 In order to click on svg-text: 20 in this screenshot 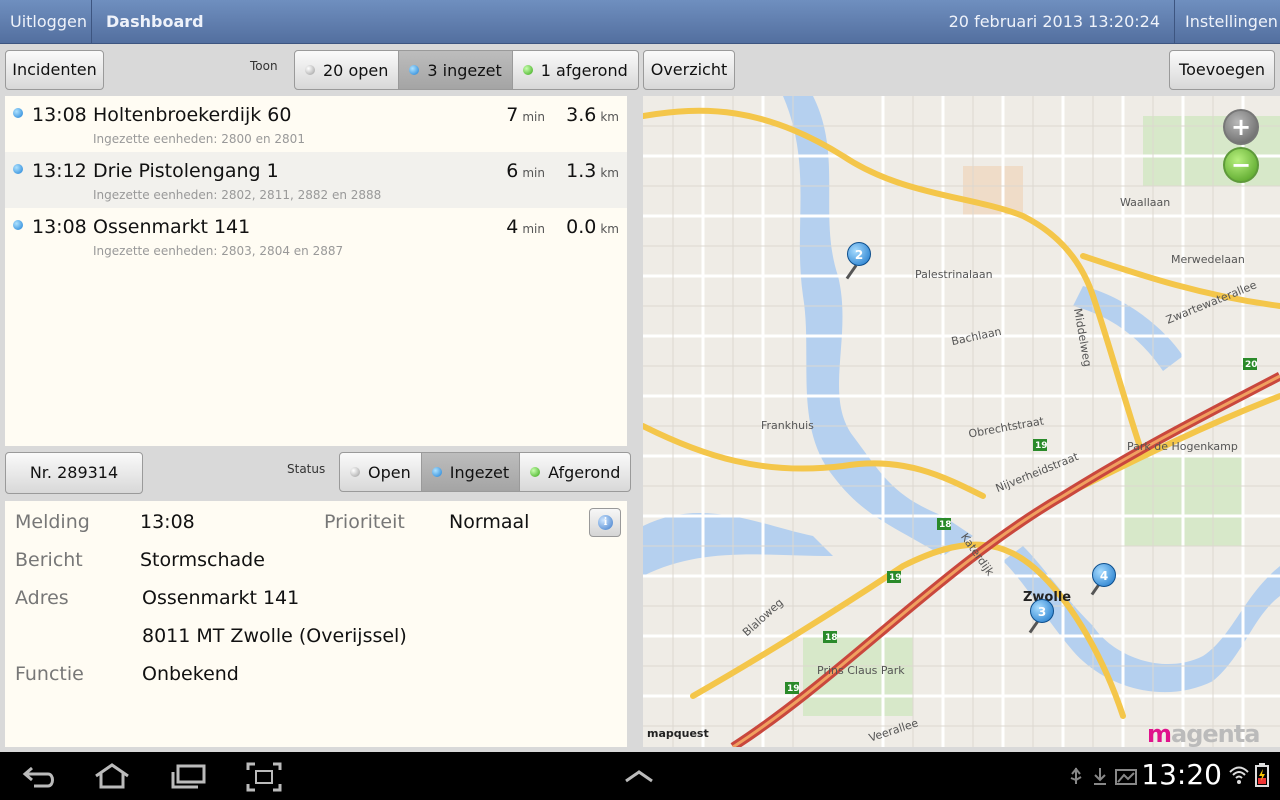, I will do `click(1251, 365)`.